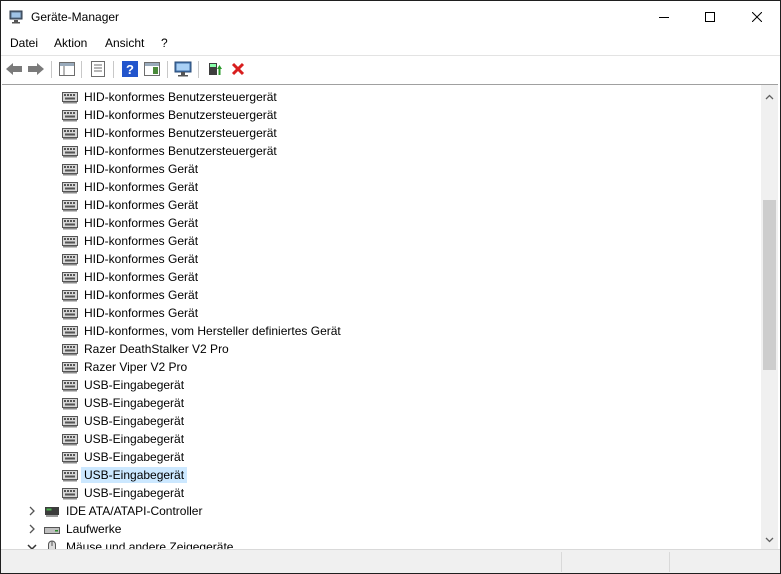  What do you see at coordinates (769, 285) in the screenshot?
I see `scrollbar-thumb` at bounding box center [769, 285].